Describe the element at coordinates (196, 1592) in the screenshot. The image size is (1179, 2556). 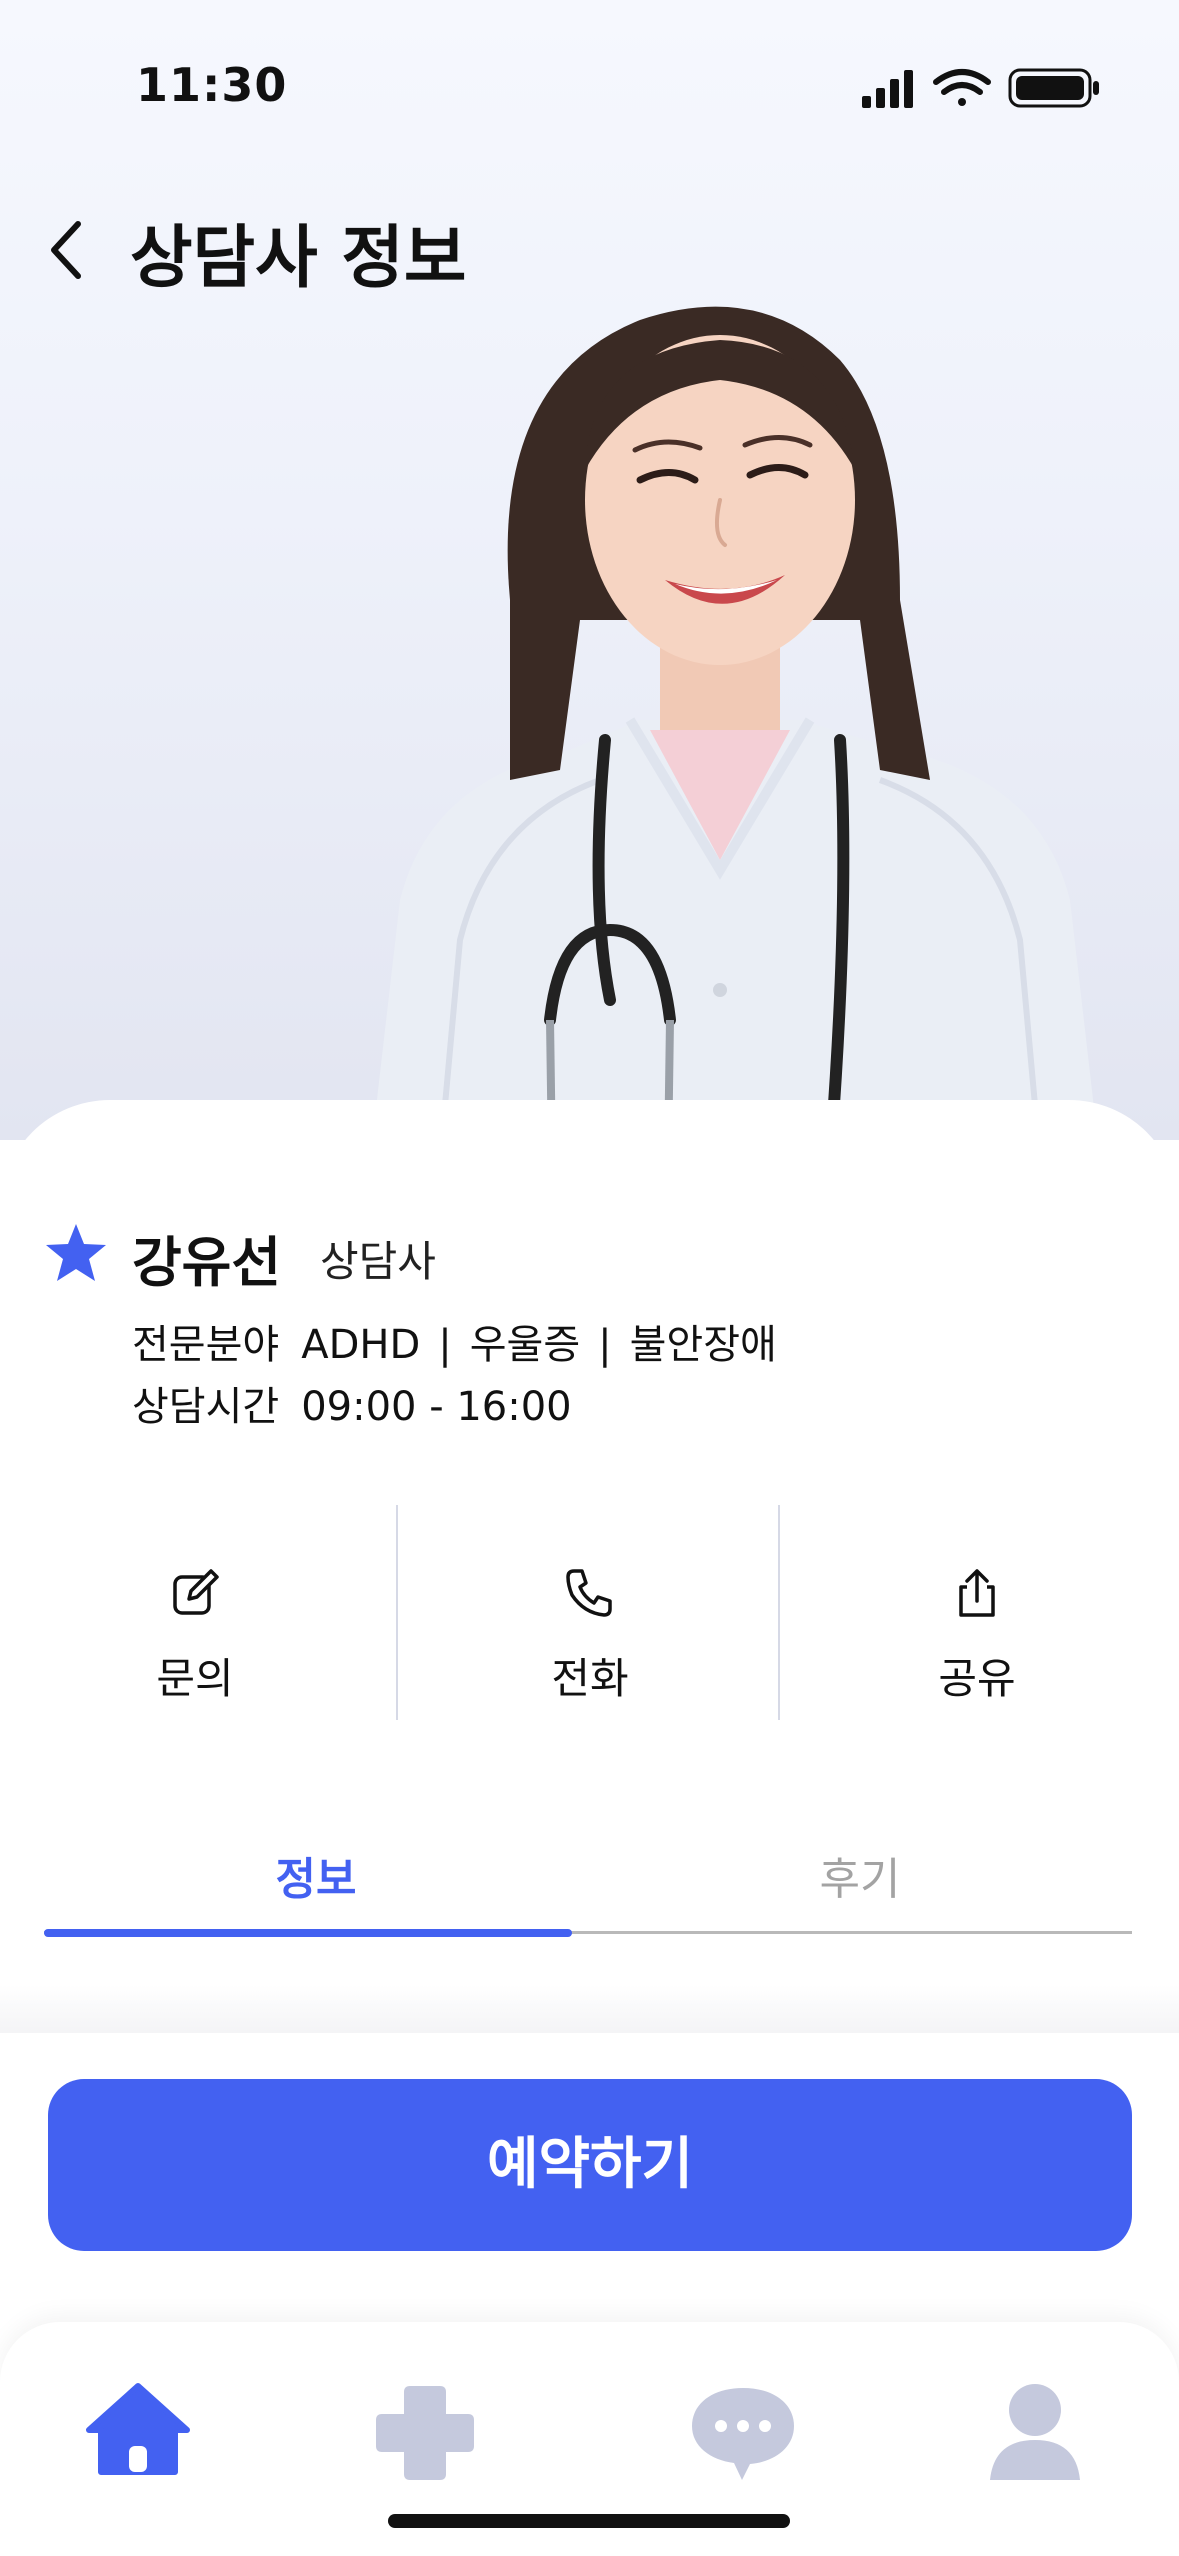
I see `edit-icon` at that location.